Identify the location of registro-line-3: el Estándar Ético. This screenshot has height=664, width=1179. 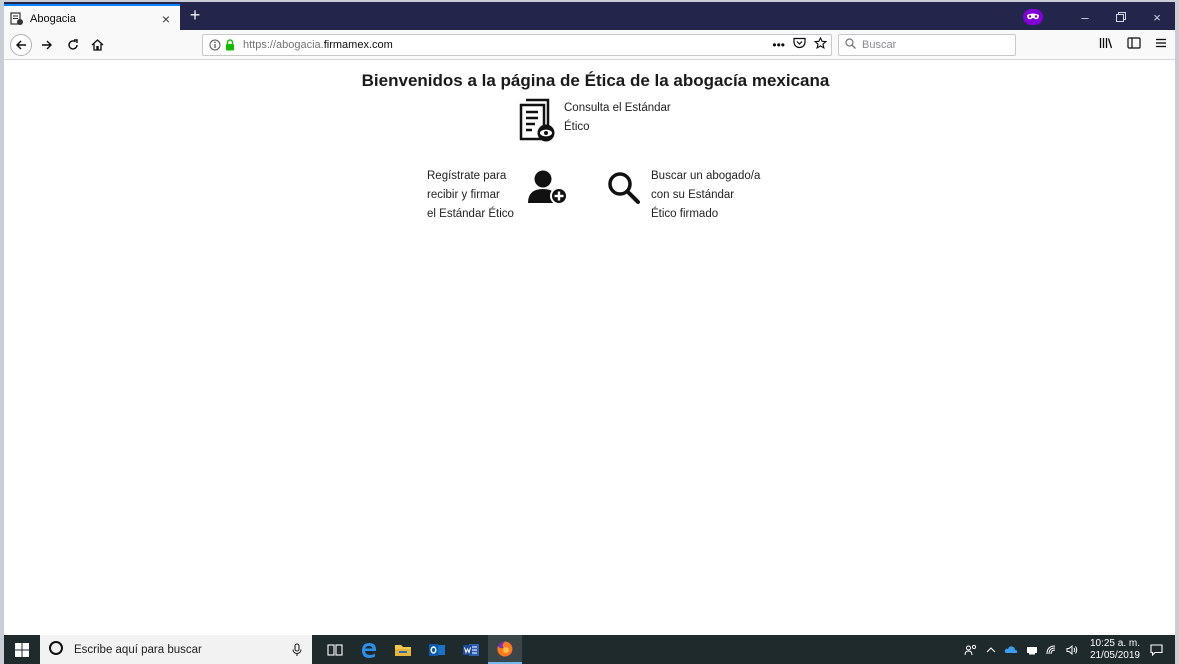
(470, 214).